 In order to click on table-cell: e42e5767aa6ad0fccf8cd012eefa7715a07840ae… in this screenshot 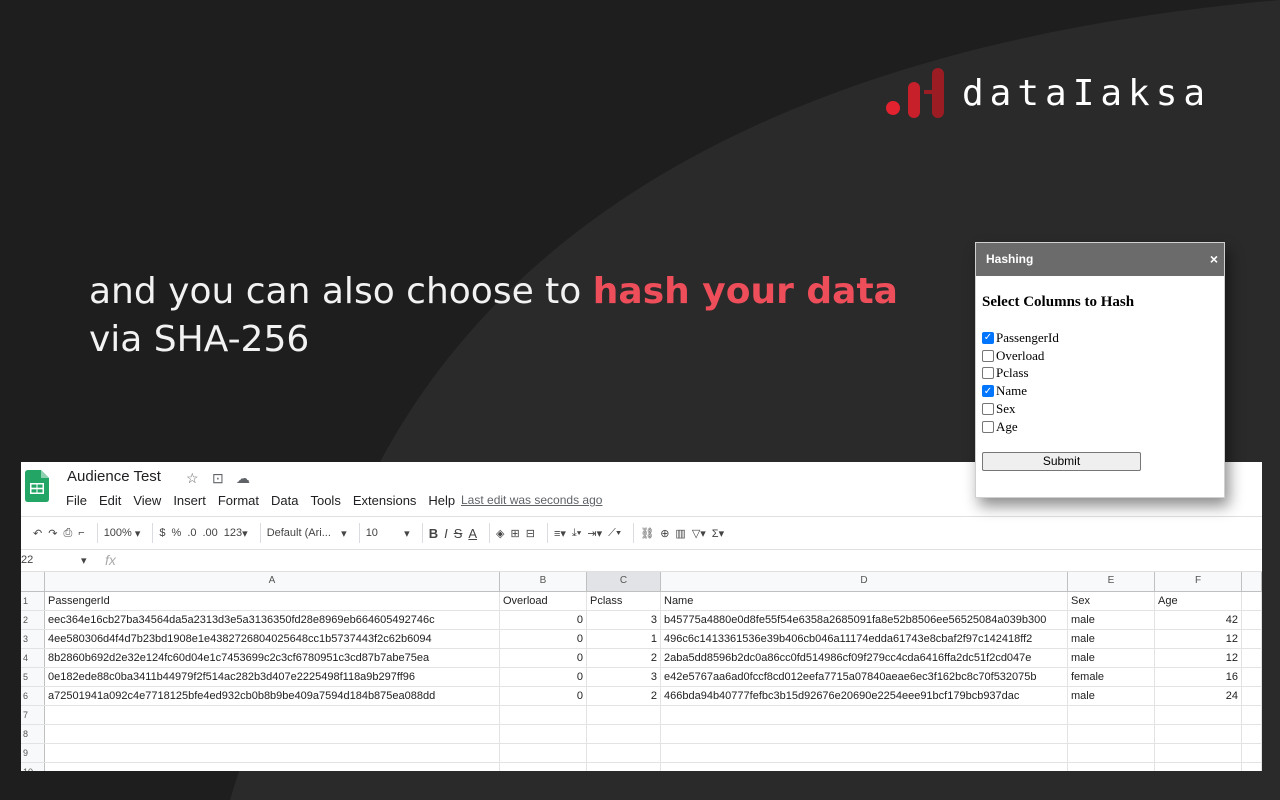, I will do `click(864, 677)`.